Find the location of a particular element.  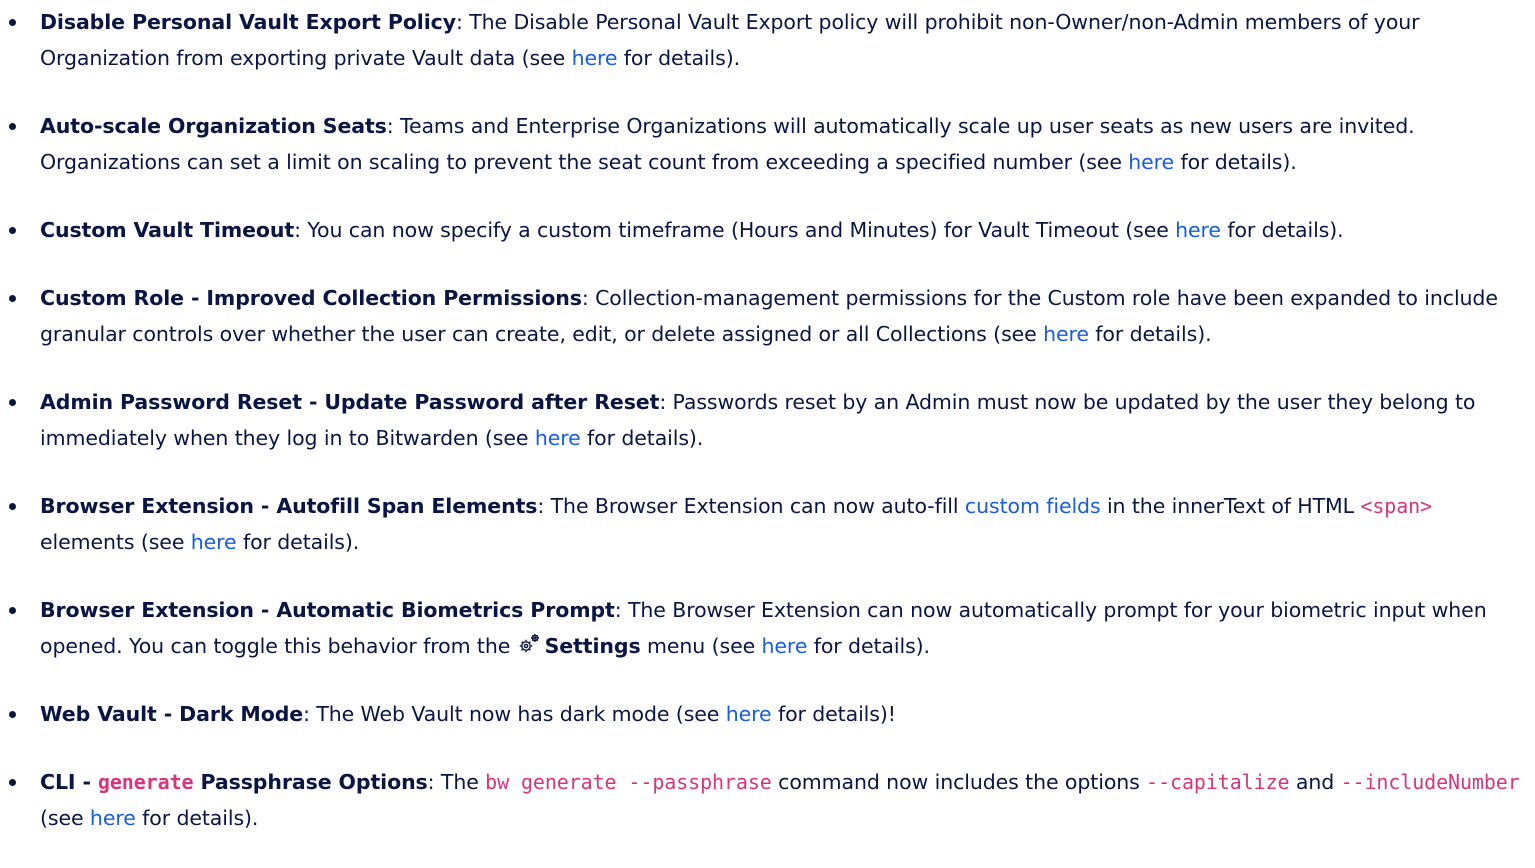

item-title: Disable Personal Vault Export Policy is located at coordinates (248, 22).